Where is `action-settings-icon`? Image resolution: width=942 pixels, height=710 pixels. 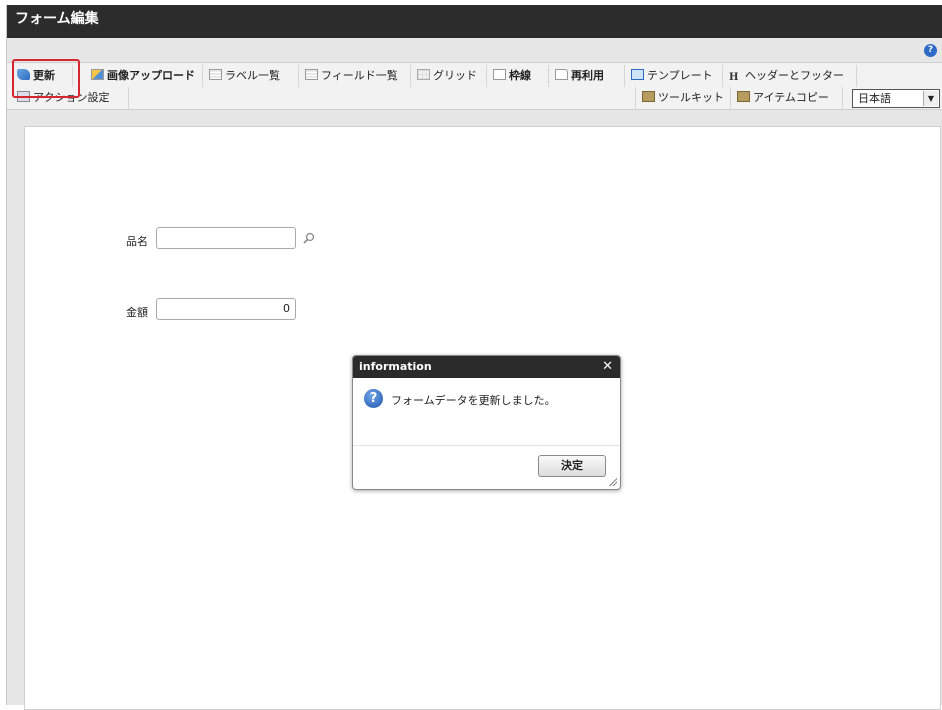
action-settings-icon is located at coordinates (23, 96).